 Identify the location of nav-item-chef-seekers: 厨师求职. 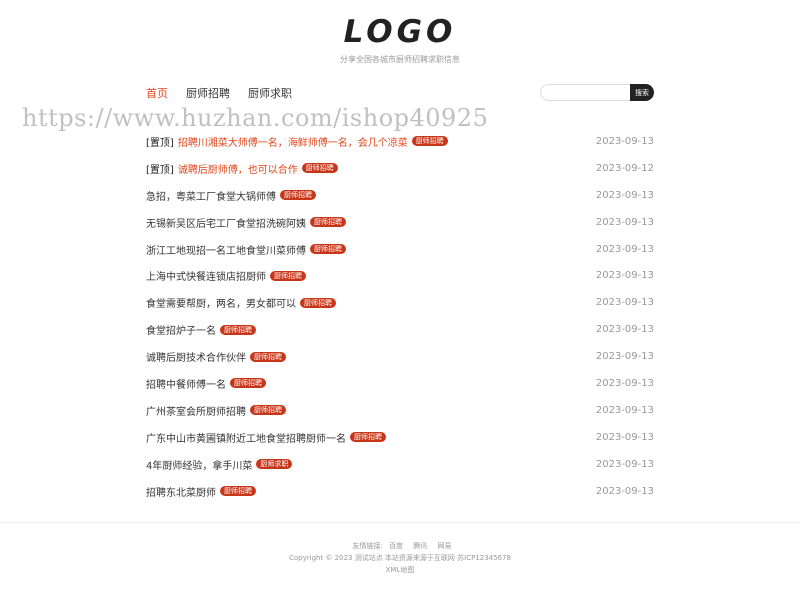
(270, 93).